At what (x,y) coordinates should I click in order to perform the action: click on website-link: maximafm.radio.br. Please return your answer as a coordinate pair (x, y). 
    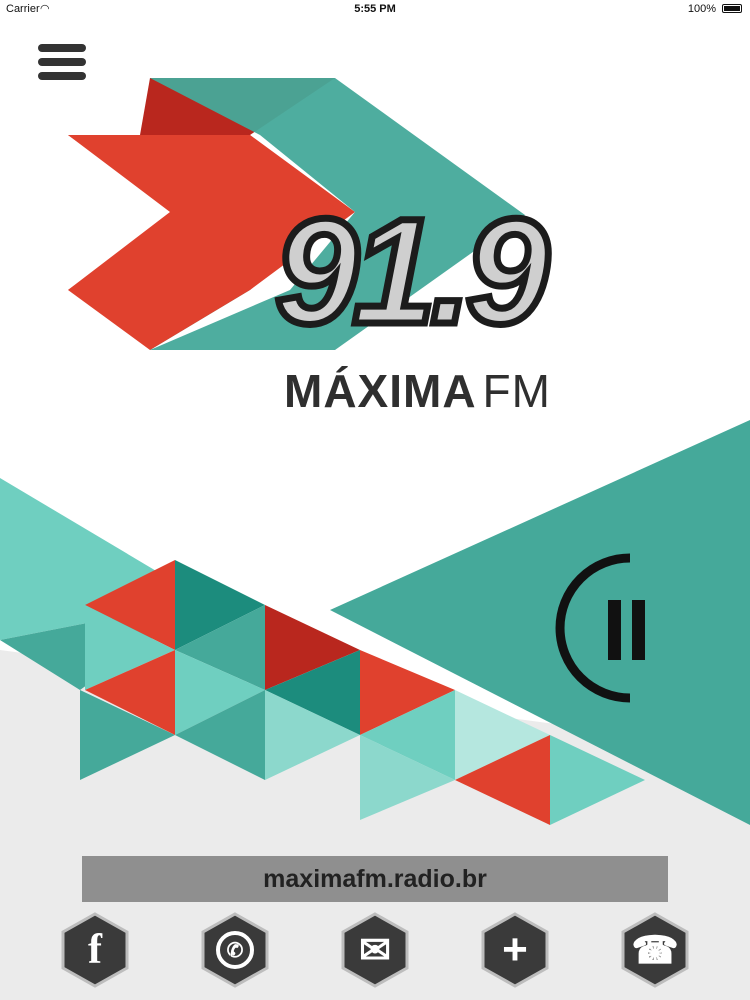
    Looking at the image, I should click on (375, 879).